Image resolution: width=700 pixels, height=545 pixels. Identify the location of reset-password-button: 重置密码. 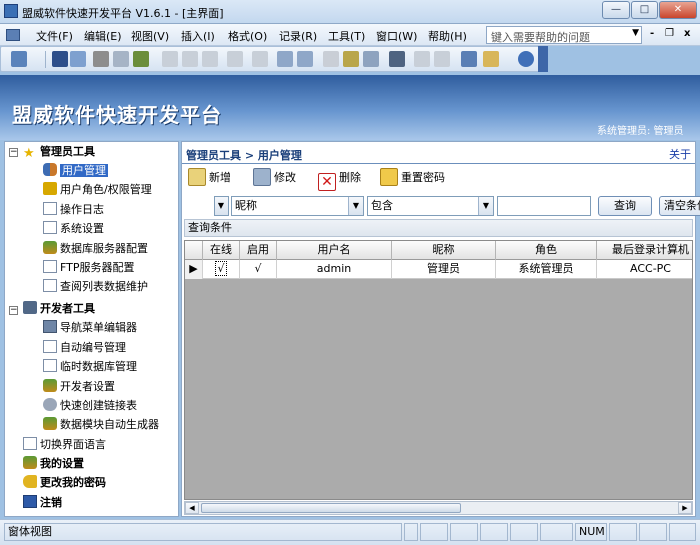
(412, 179).